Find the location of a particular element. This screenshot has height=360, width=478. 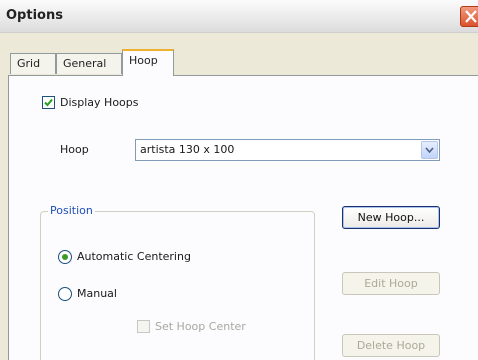

tab-hoop-label: Hoop is located at coordinates (143, 60).